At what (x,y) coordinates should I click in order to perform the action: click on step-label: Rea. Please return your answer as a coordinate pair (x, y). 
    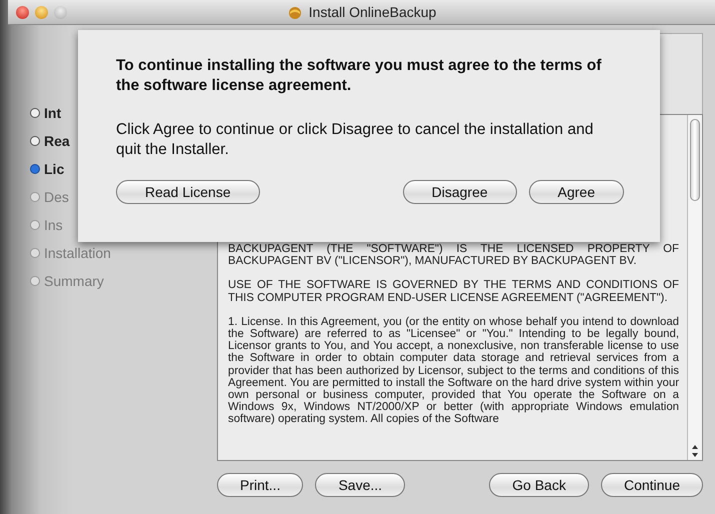
    Looking at the image, I should click on (57, 141).